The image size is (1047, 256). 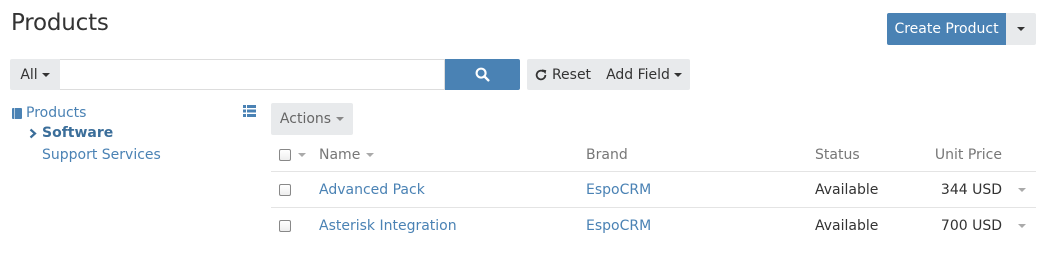 I want to click on column-header-brand: Brand, so click(x=607, y=154).